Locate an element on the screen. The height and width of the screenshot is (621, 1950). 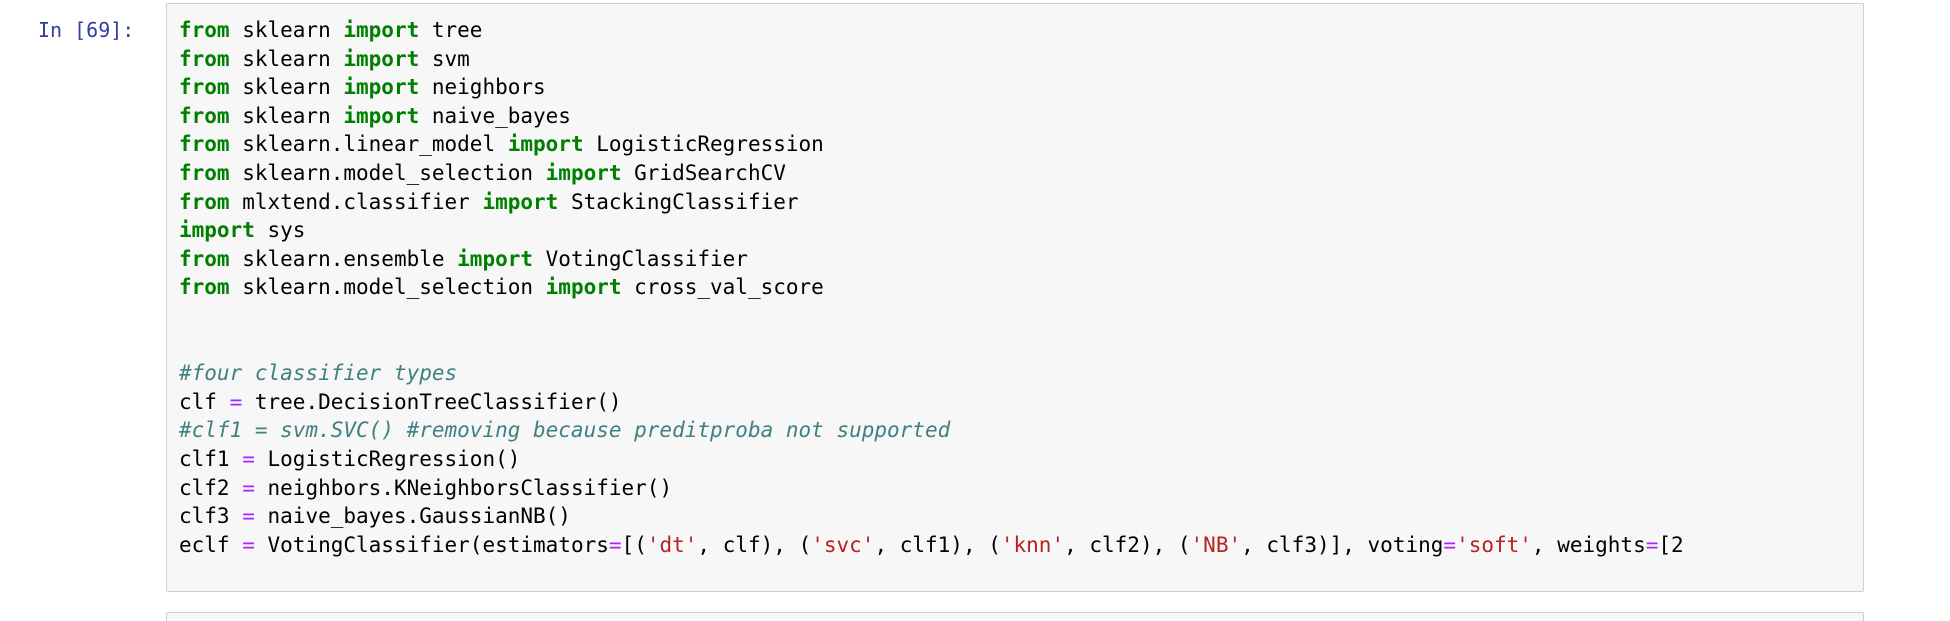
string-token: 'dt' is located at coordinates (672, 544).